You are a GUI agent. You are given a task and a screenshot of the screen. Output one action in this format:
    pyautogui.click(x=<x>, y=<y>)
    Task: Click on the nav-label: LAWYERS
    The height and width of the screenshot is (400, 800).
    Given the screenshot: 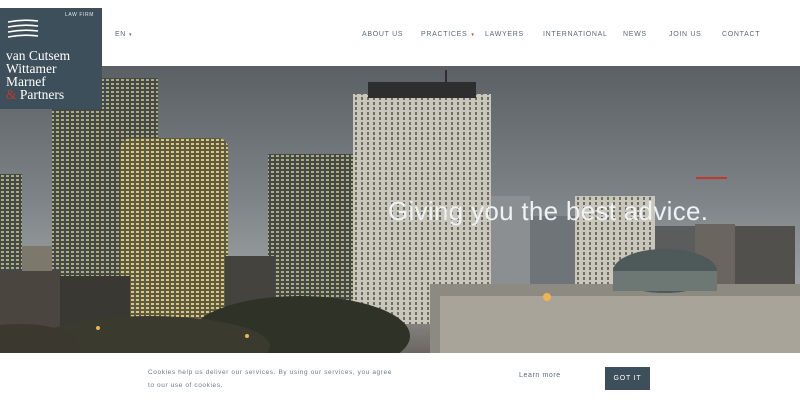 What is the action you would take?
    pyautogui.click(x=504, y=34)
    